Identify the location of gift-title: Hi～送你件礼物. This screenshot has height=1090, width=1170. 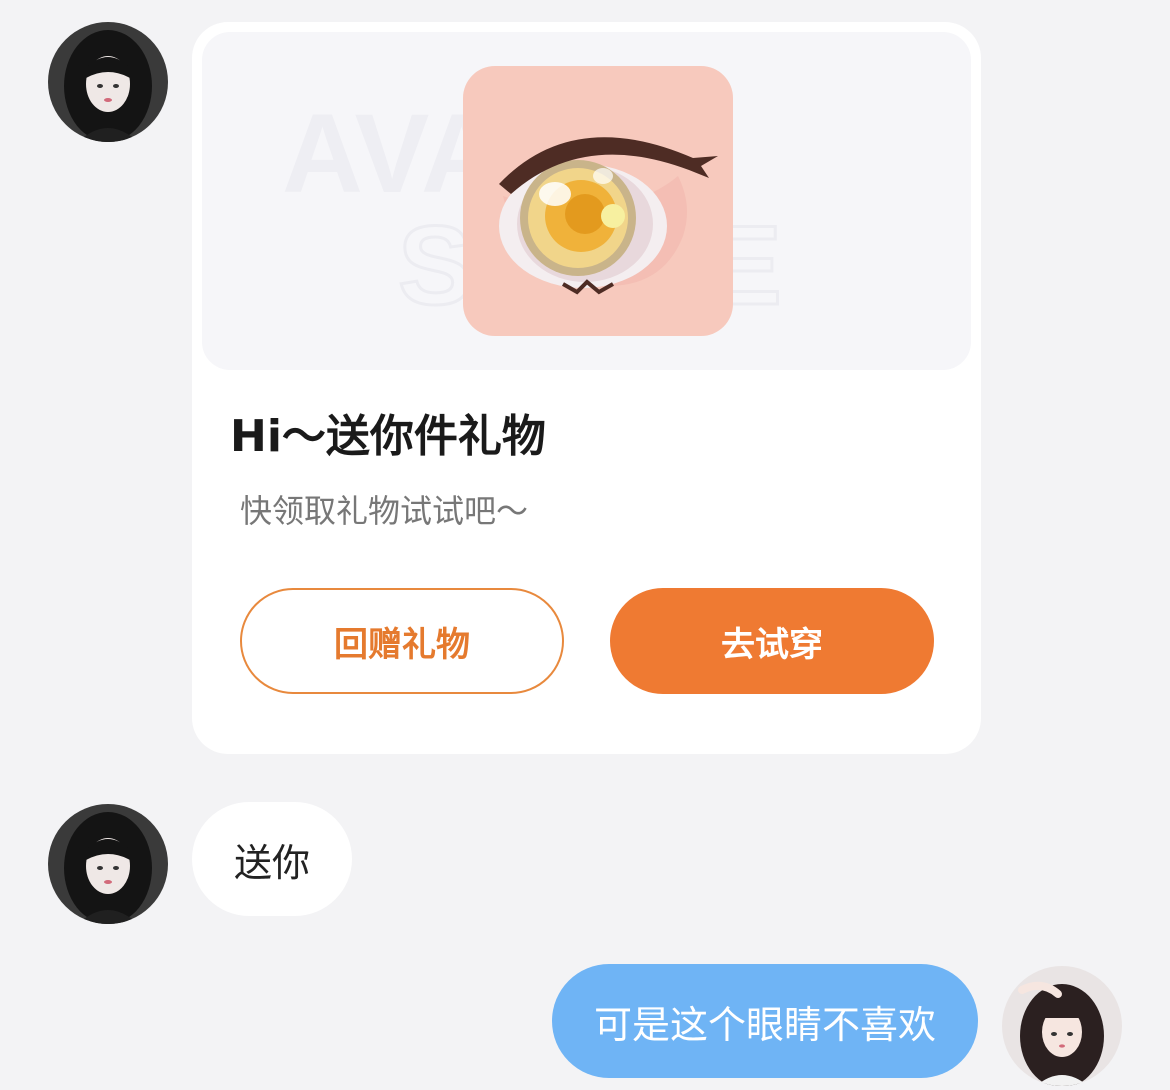
(388, 436).